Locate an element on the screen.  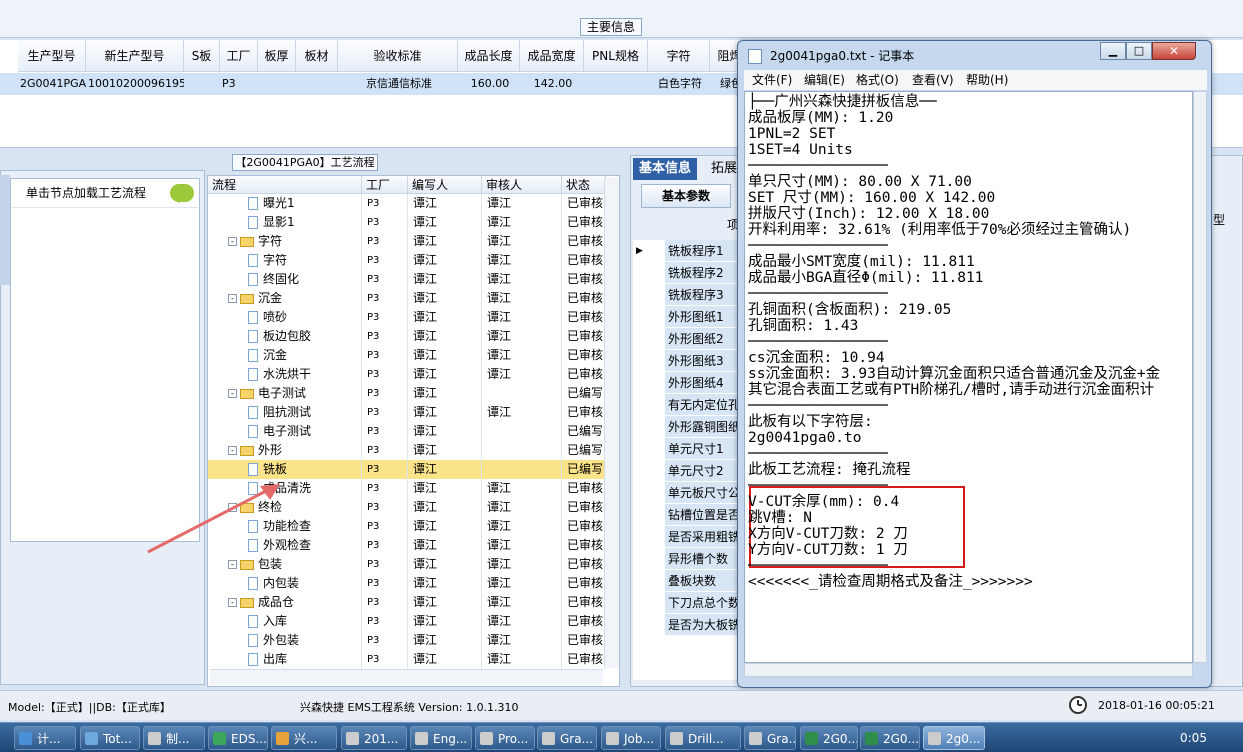
tree-node: 显影1 is located at coordinates (285, 222).